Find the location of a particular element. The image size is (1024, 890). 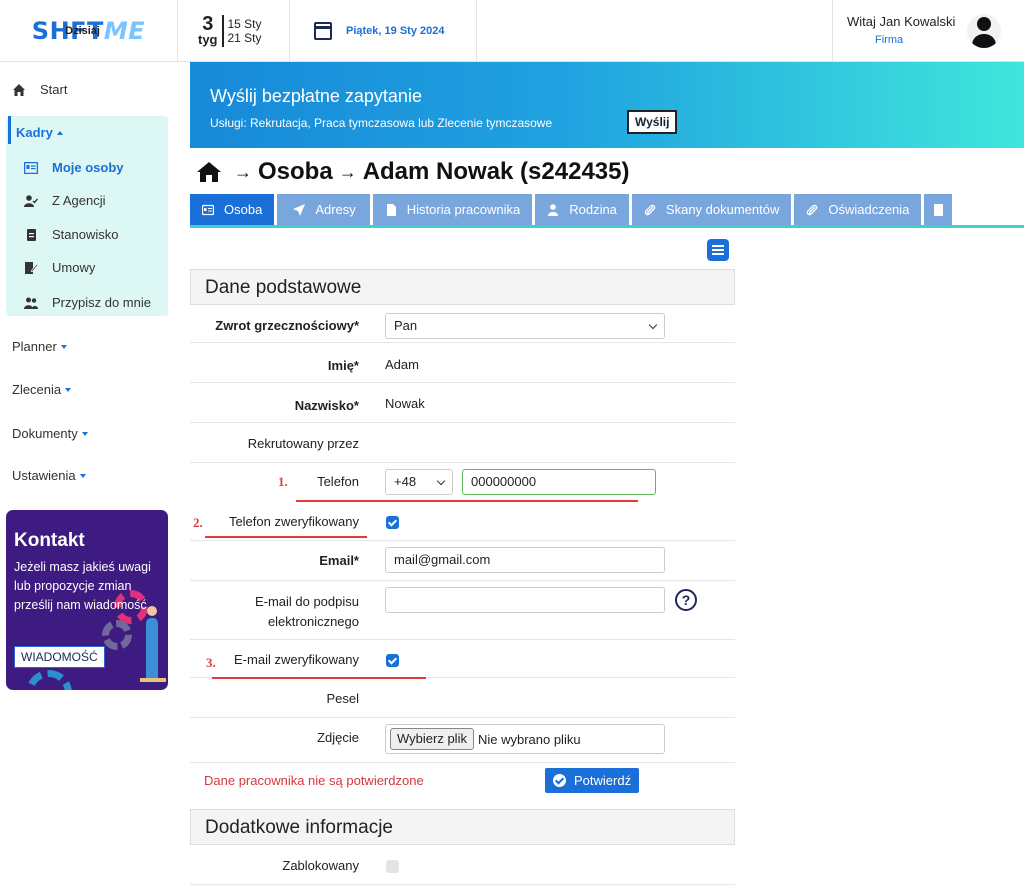

breadcrumb-osoba: Osoba is located at coordinates (295, 172).